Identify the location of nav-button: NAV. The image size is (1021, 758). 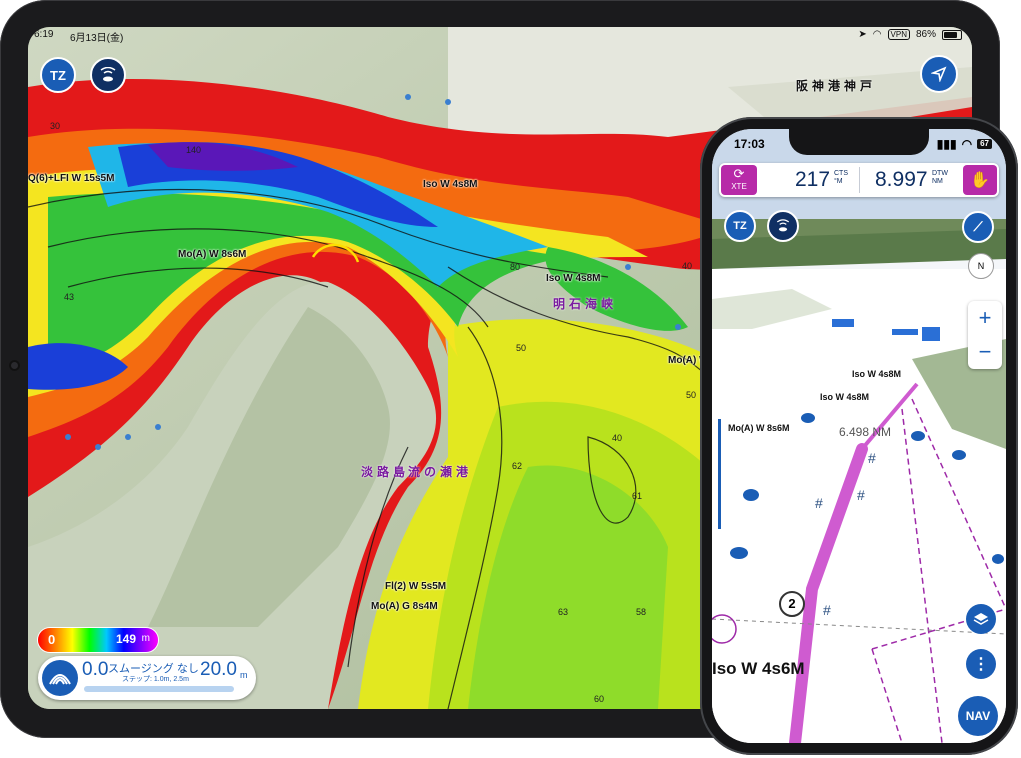
(978, 716).